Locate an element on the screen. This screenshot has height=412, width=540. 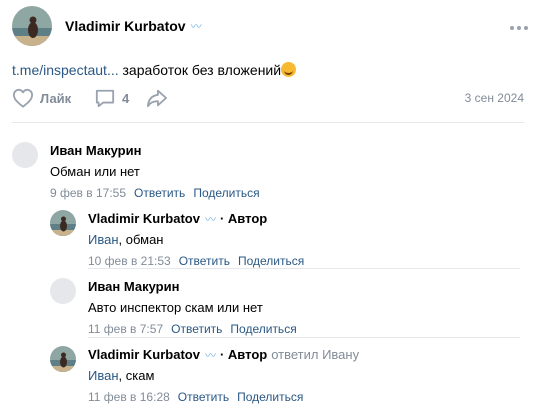
comment-time: 11 фев в 7:57 is located at coordinates (125, 329).